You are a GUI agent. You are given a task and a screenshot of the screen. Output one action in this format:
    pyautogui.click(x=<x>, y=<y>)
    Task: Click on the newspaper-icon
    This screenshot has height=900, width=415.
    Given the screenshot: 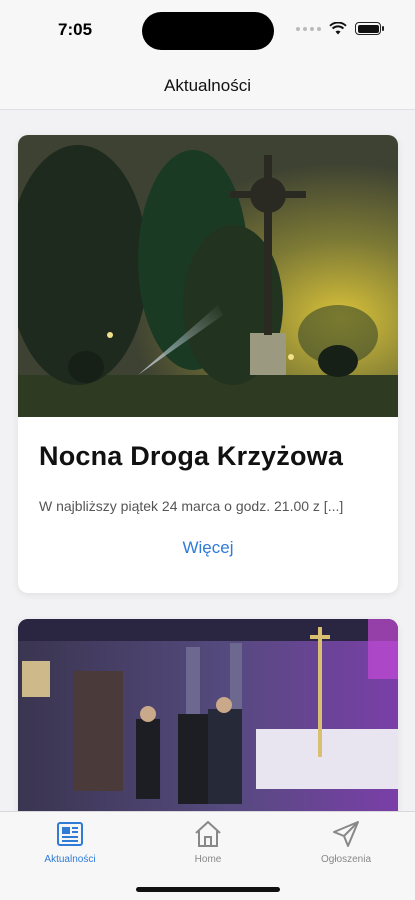 What is the action you would take?
    pyautogui.click(x=70, y=834)
    